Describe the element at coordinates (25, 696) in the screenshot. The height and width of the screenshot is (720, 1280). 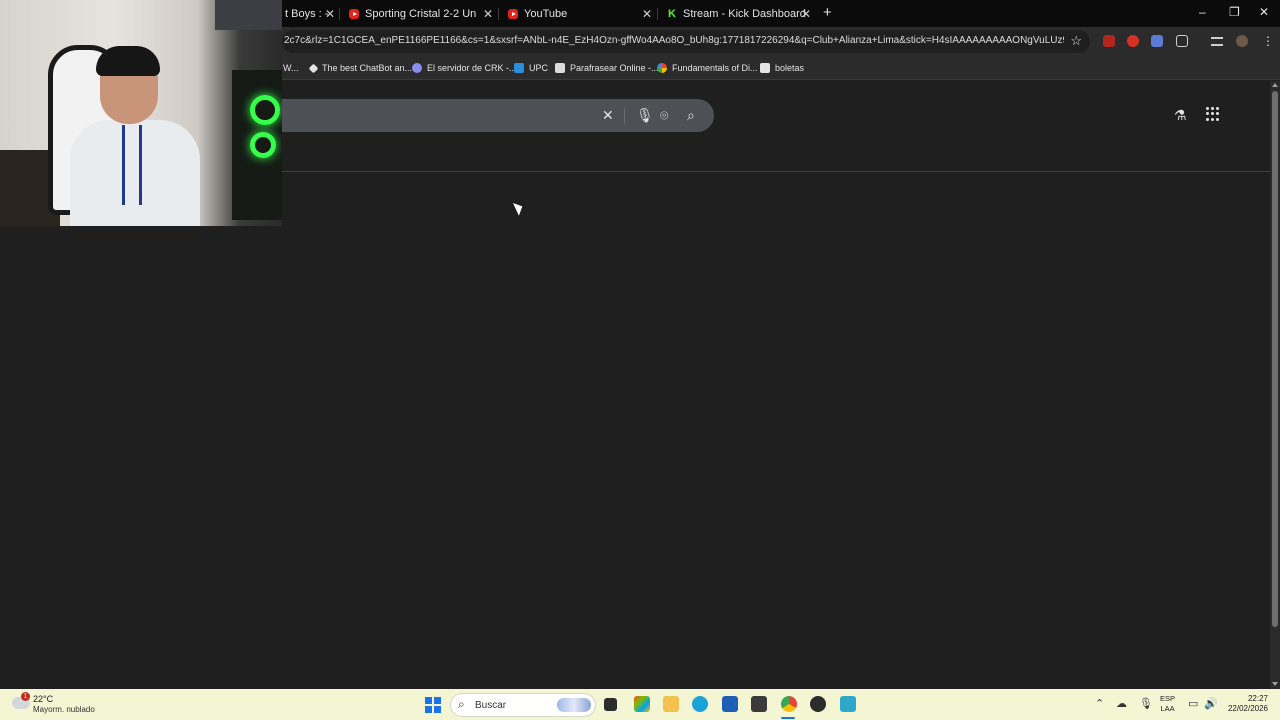
I see `notification-badge: 1` at that location.